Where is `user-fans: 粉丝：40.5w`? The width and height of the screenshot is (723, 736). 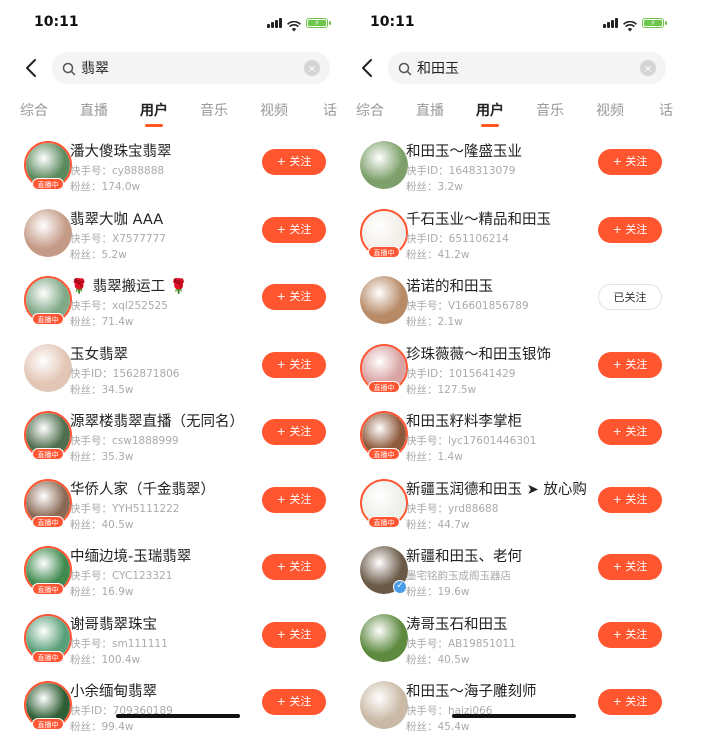
user-fans: 粉丝：40.5w is located at coordinates (102, 524).